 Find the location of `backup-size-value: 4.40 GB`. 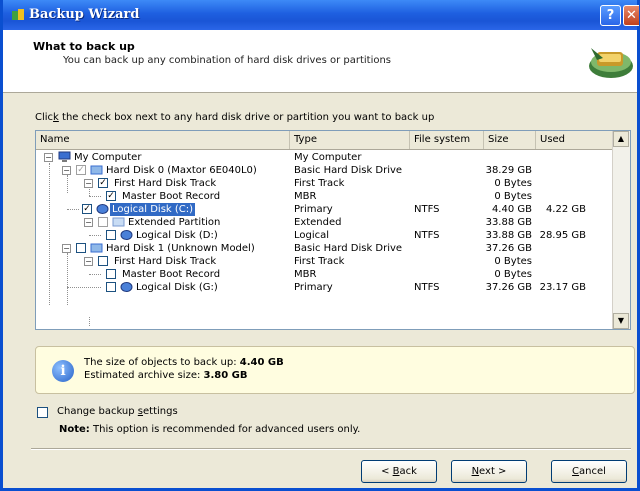

backup-size-value: 4.40 GB is located at coordinates (261, 362).